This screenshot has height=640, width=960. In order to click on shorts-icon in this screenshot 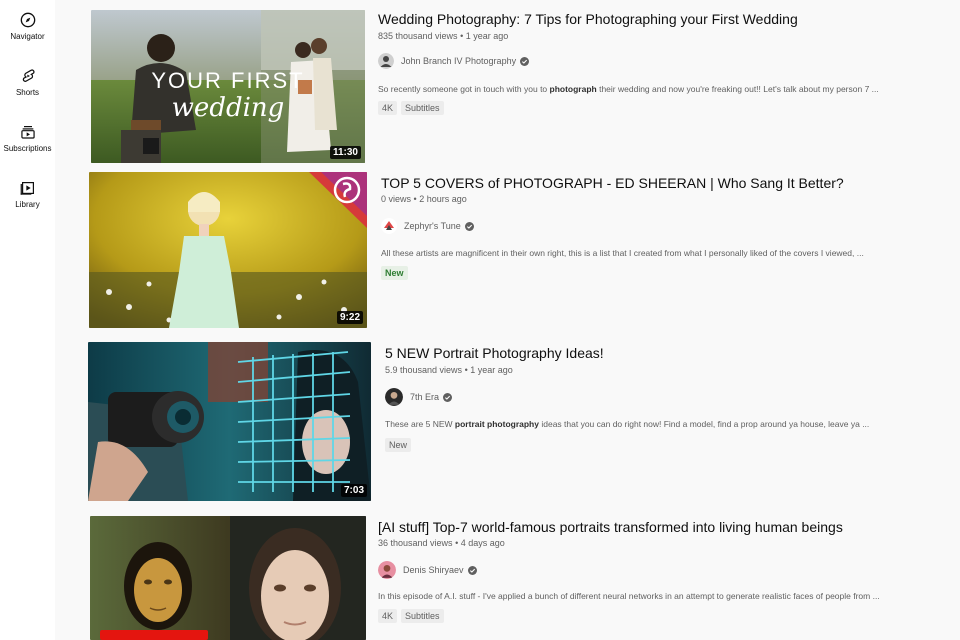, I will do `click(28, 75)`.